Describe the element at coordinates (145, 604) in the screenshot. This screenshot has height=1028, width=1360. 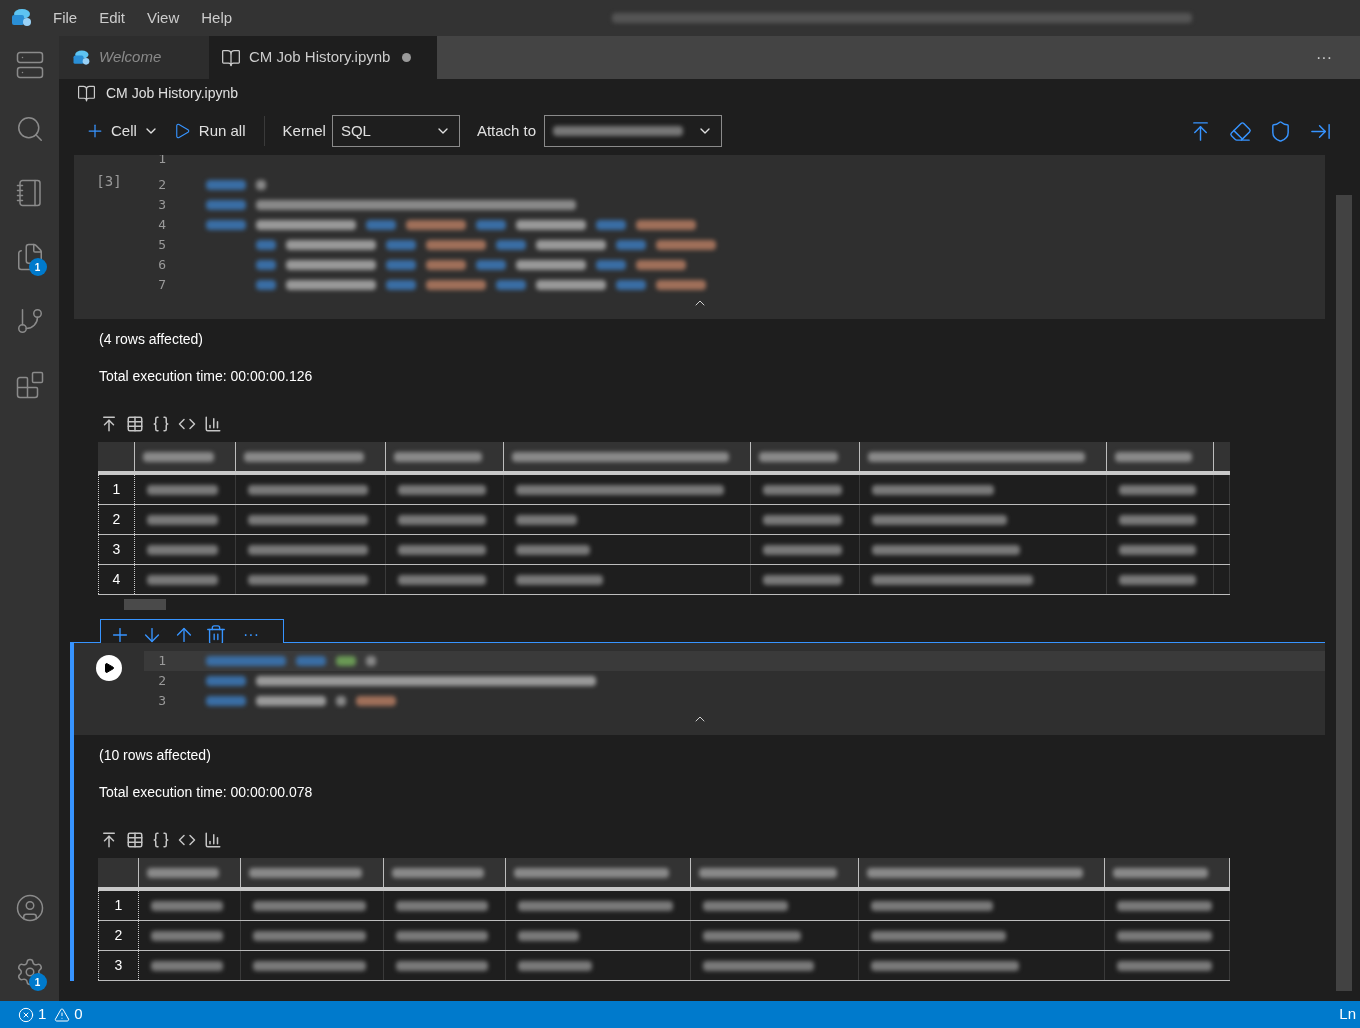
I see `horizontal-scrollbar` at that location.